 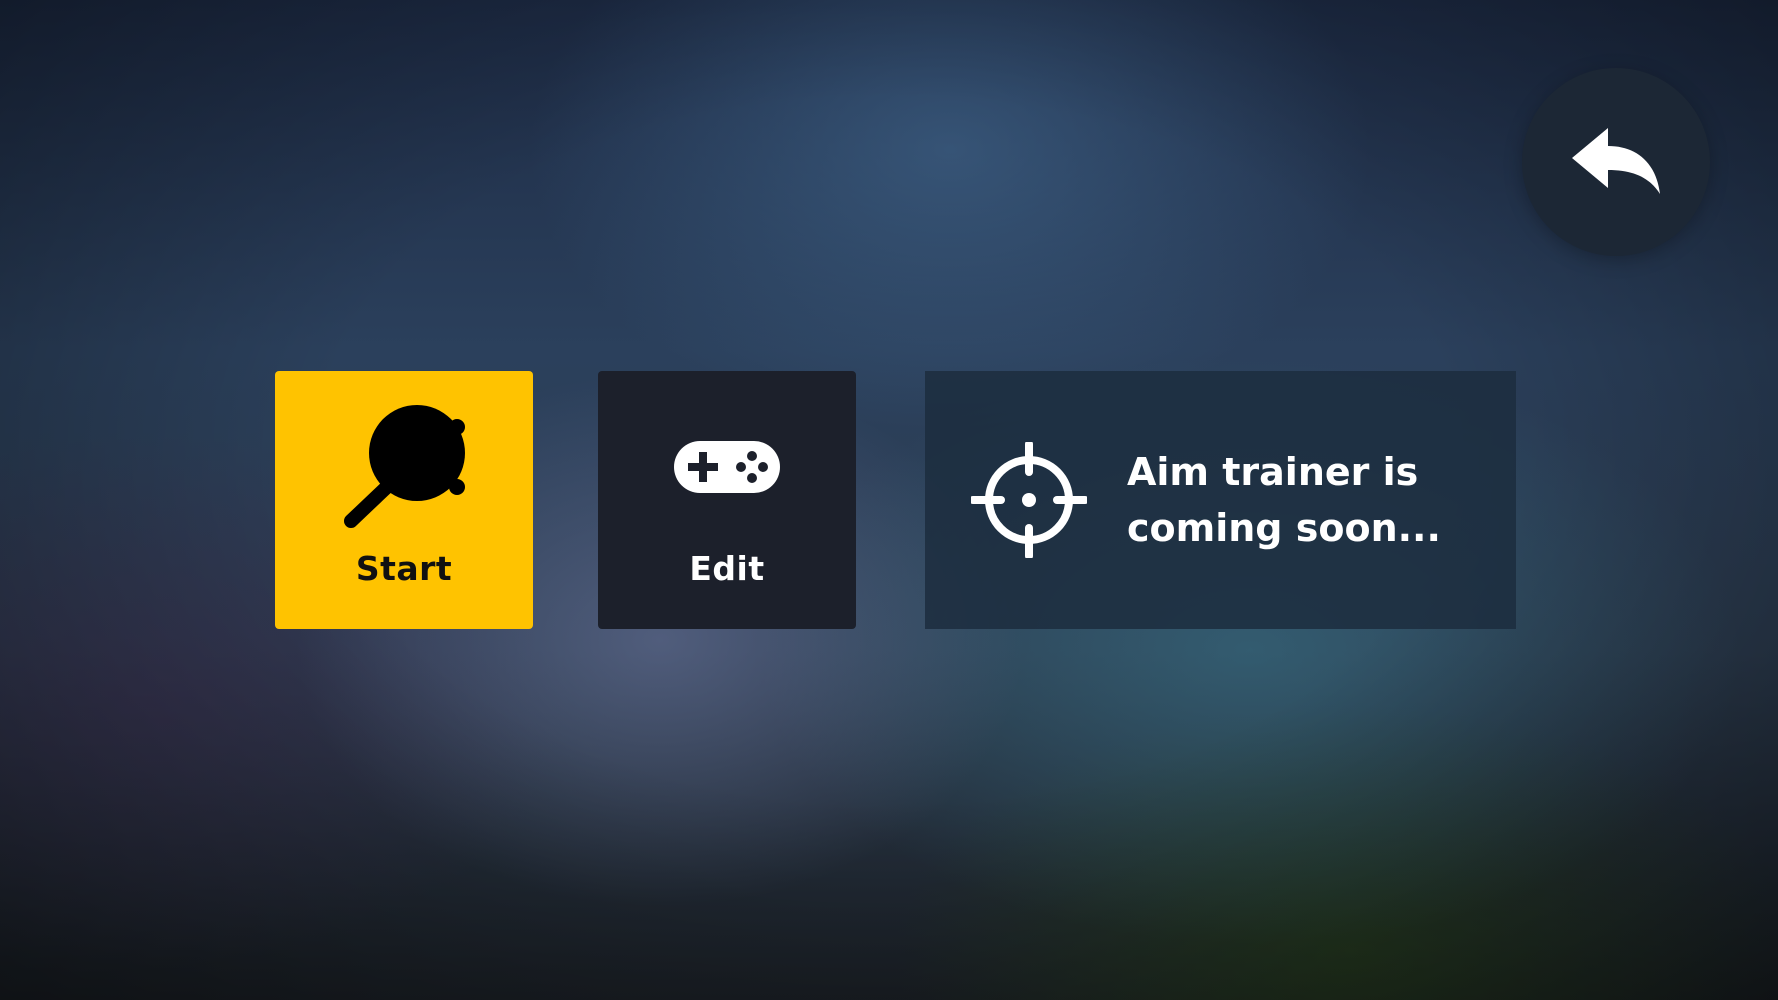 What do you see at coordinates (404, 467) in the screenshot?
I see `frying-pan-icon` at bounding box center [404, 467].